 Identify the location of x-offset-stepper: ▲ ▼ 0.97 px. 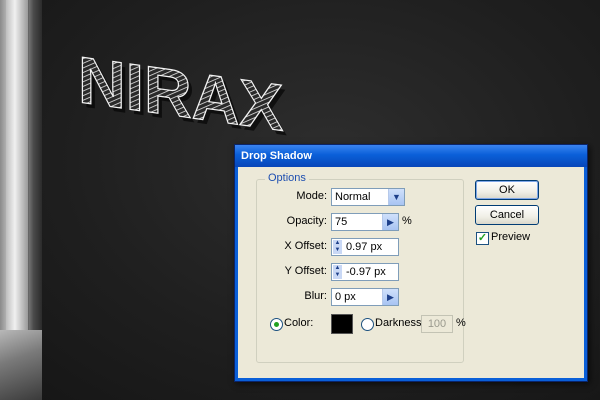
(365, 247).